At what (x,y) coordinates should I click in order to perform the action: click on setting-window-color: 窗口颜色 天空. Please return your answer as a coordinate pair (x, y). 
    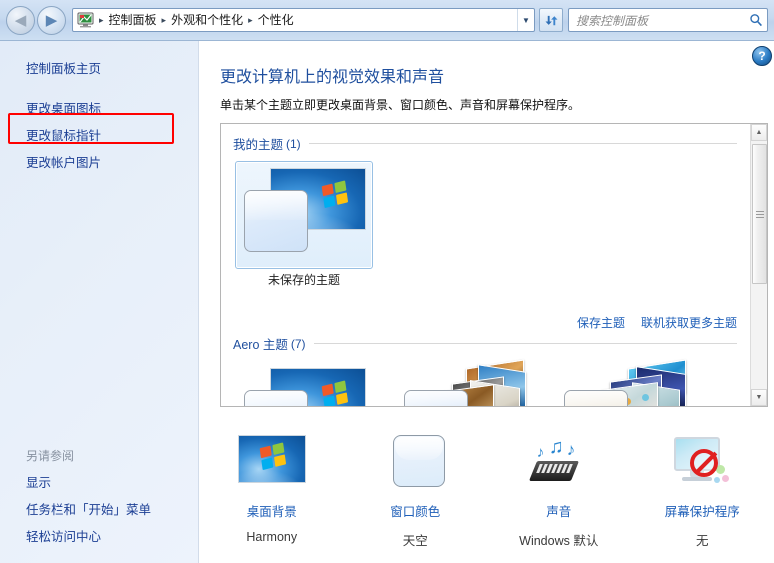
    Looking at the image, I should click on (416, 491).